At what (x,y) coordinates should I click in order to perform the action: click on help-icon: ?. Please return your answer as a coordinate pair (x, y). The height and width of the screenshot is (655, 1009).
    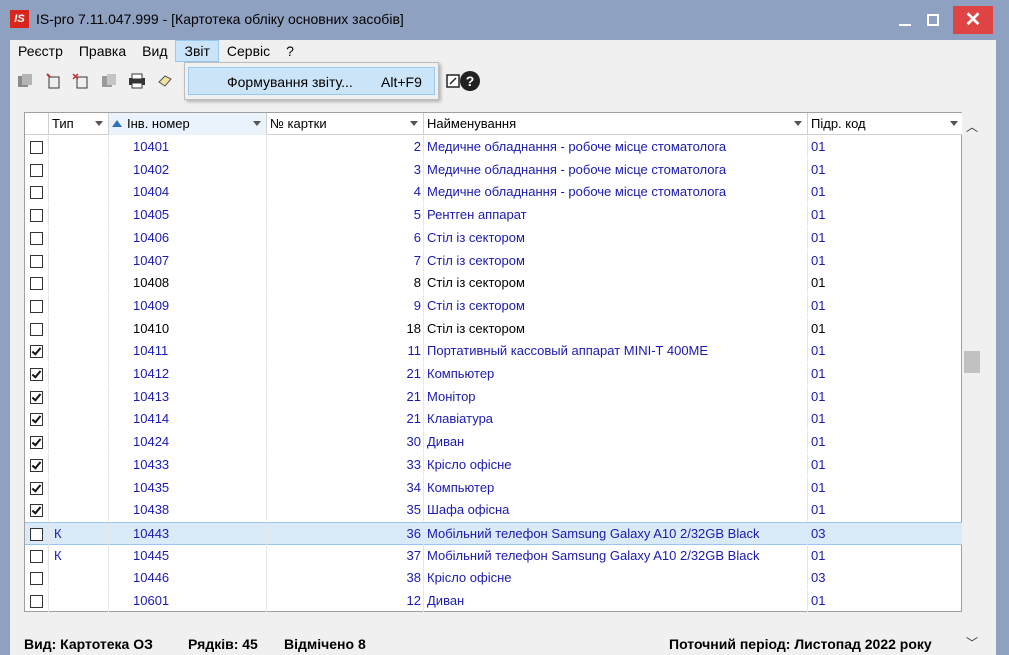
    Looking at the image, I should click on (470, 81).